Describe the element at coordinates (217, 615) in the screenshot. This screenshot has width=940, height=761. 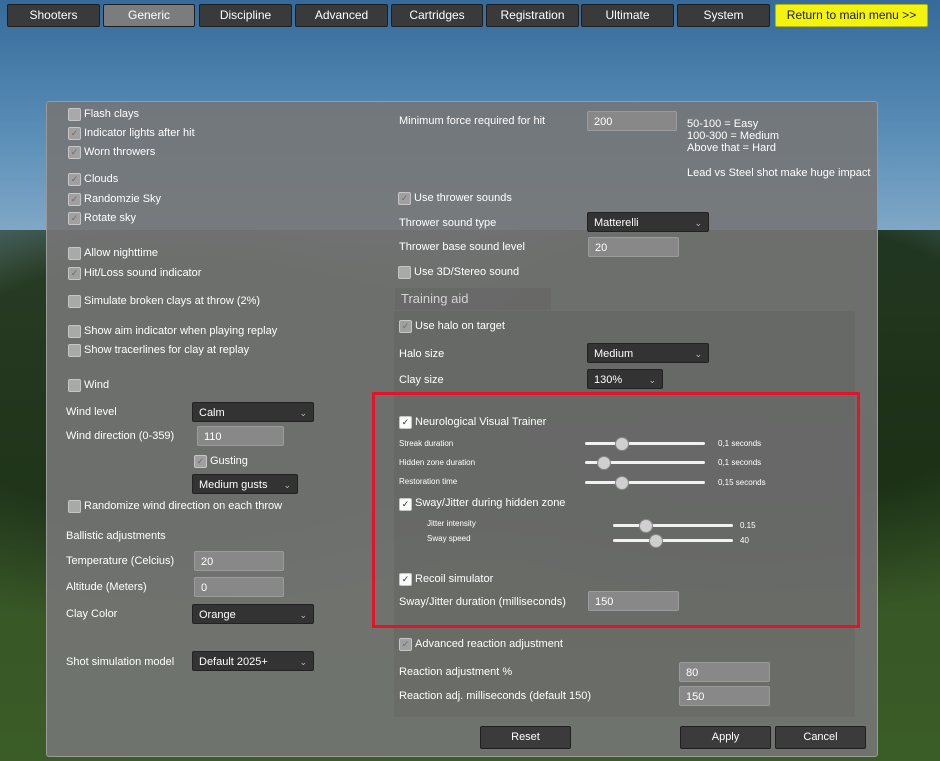
I see `clay-color-value: Orange` at that location.